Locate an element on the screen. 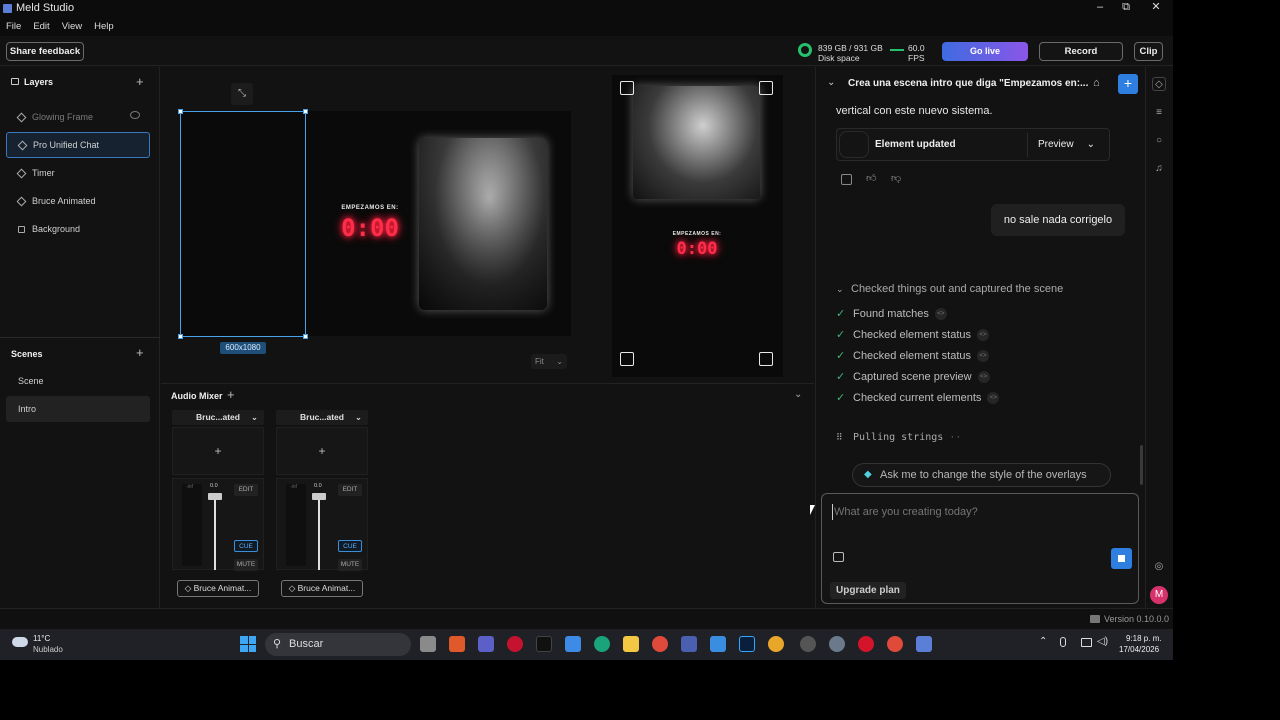 The height and width of the screenshot is (720, 1280). store-icon is located at coordinates (573, 644).